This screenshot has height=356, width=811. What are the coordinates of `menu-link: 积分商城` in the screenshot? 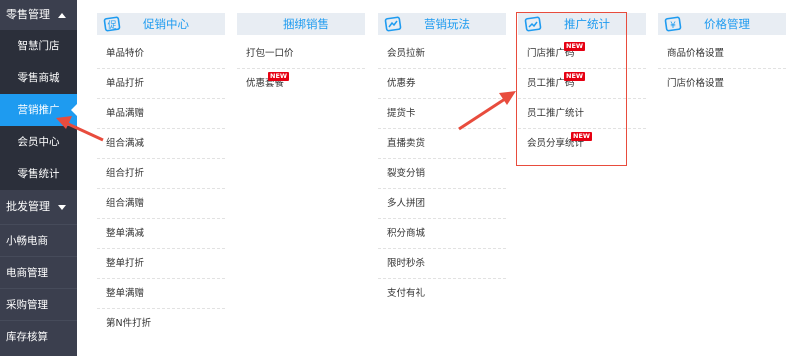 It's located at (442, 234).